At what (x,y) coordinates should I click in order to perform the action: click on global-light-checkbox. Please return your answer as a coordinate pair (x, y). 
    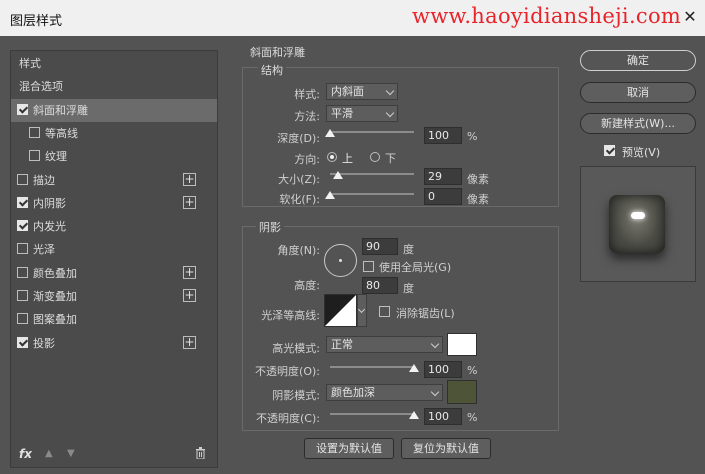
    Looking at the image, I should click on (368, 266).